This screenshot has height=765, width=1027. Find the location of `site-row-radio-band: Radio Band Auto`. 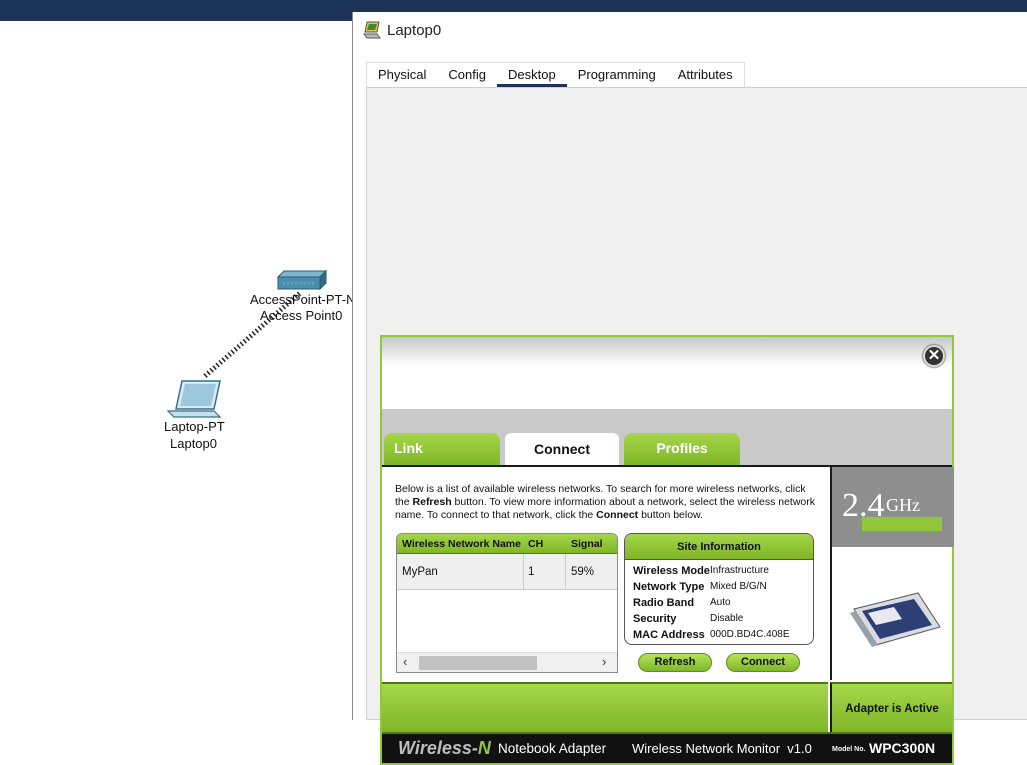

site-row-radio-band: Radio Band Auto is located at coordinates (719, 603).